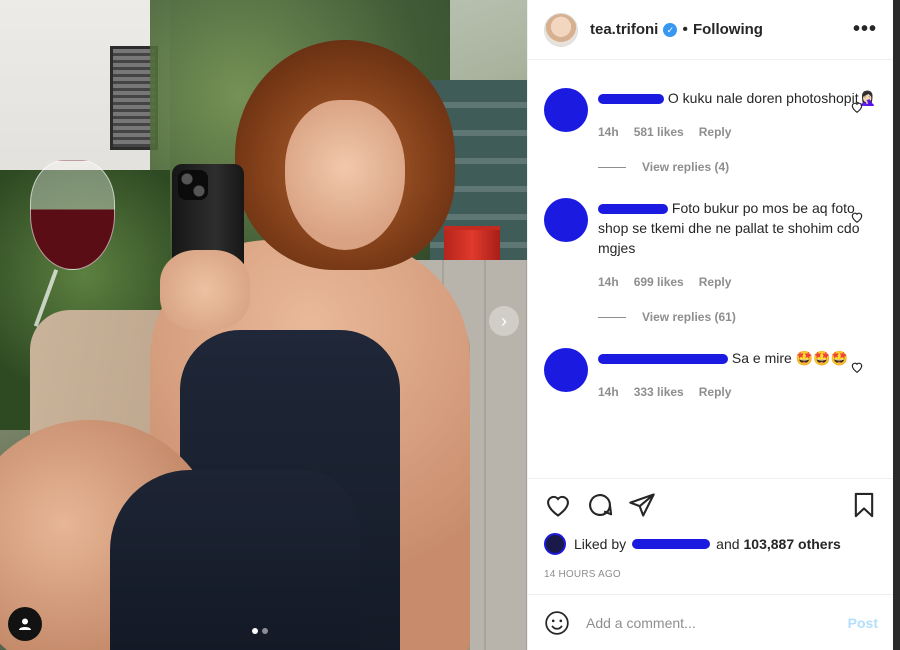  Describe the element at coordinates (659, 132) in the screenshot. I see `comment-likes: 581 likes` at that location.